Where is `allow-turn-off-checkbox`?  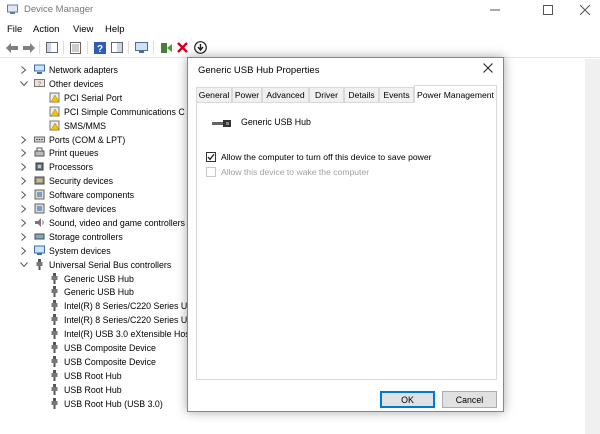
allow-turn-off-checkbox is located at coordinates (211, 157).